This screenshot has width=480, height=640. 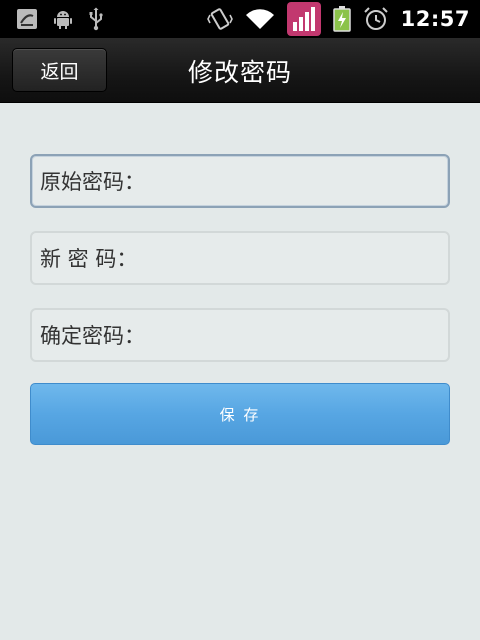 I want to click on status-clock: 12:57, so click(x=435, y=19).